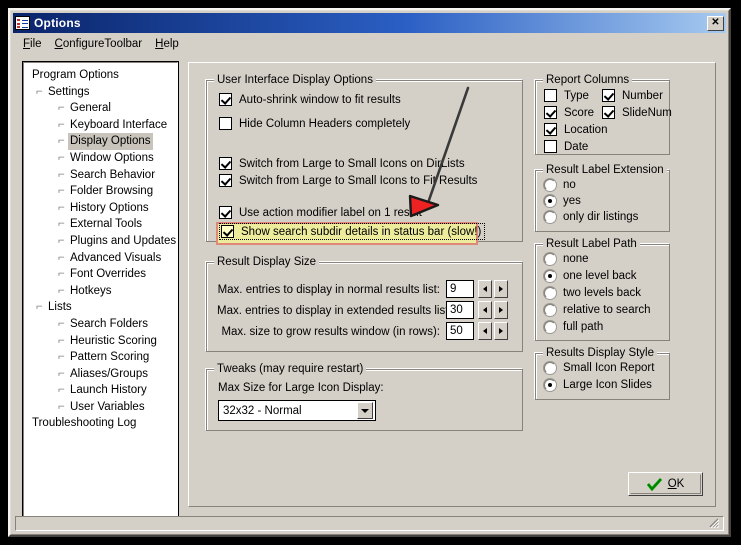 The image size is (741, 545). What do you see at coordinates (550, 293) in the screenshot?
I see `radio-label-path-two-levels-back-dot` at bounding box center [550, 293].